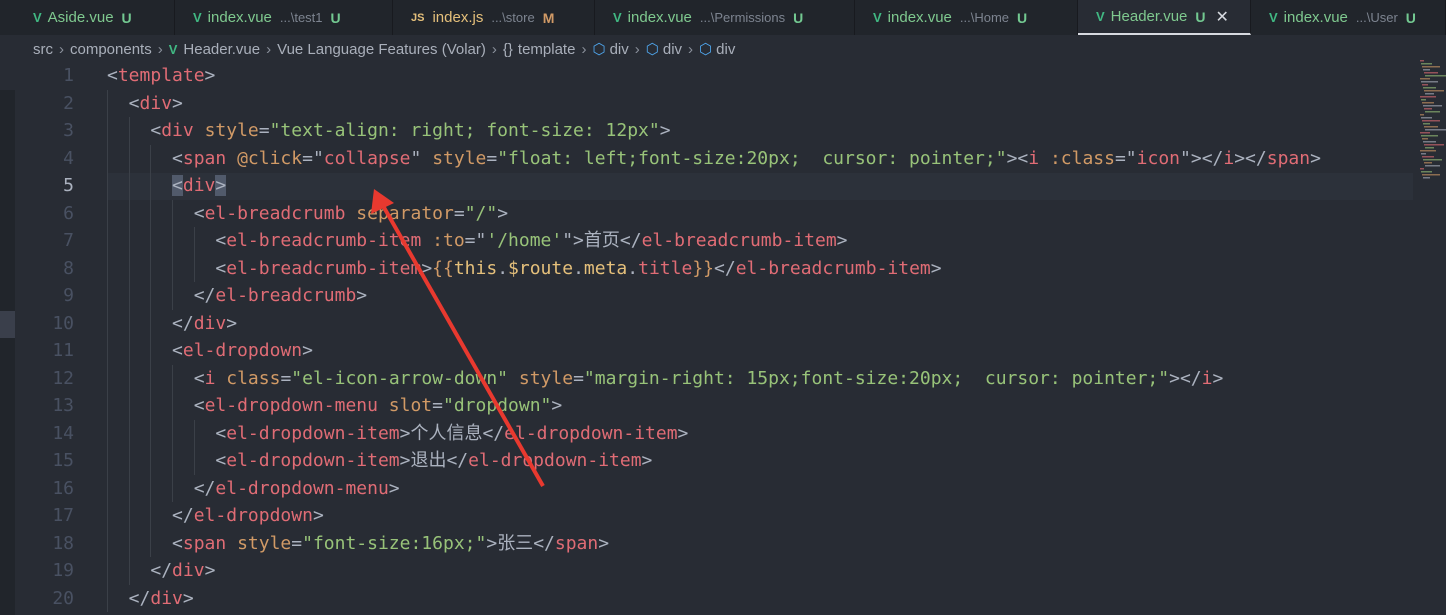  What do you see at coordinates (966, 17) in the screenshot?
I see `tab-index-vue: Vindex.vue ...\Home U` at bounding box center [966, 17].